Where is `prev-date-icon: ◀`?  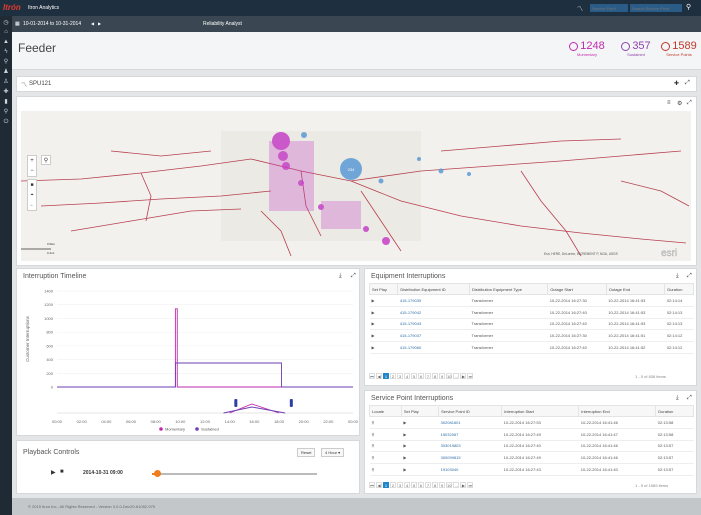
prev-date-icon: ◀ is located at coordinates (92, 23).